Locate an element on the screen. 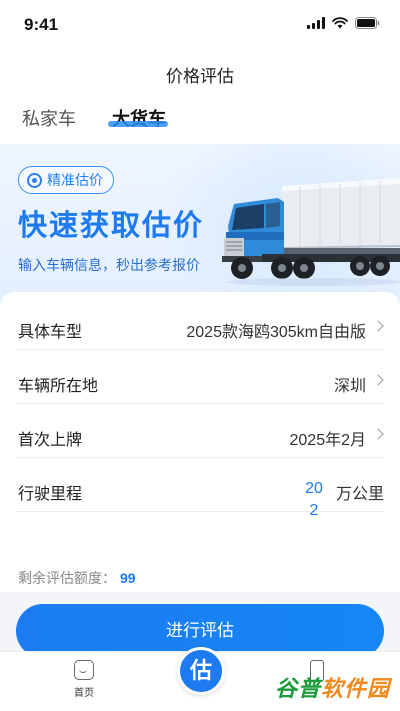 This screenshot has width=400, height=711. registration-label: 首次上牌 is located at coordinates (50, 440).